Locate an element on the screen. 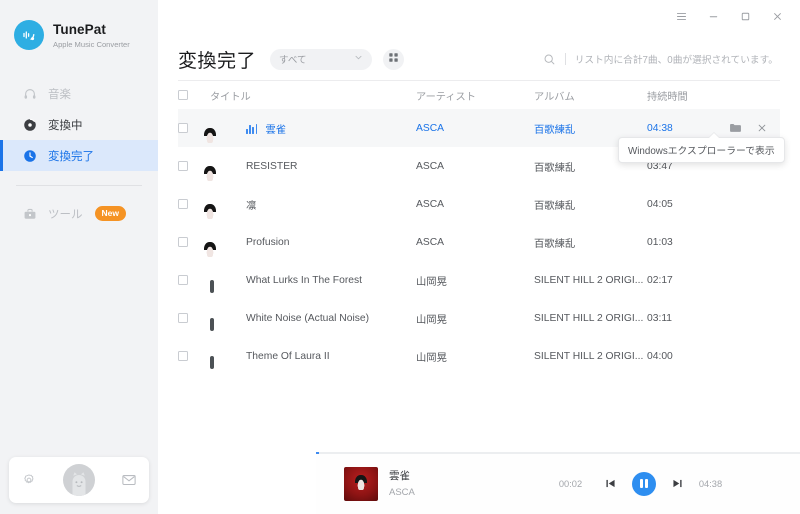 The height and width of the screenshot is (514, 800). close-icon is located at coordinates (762, 128).